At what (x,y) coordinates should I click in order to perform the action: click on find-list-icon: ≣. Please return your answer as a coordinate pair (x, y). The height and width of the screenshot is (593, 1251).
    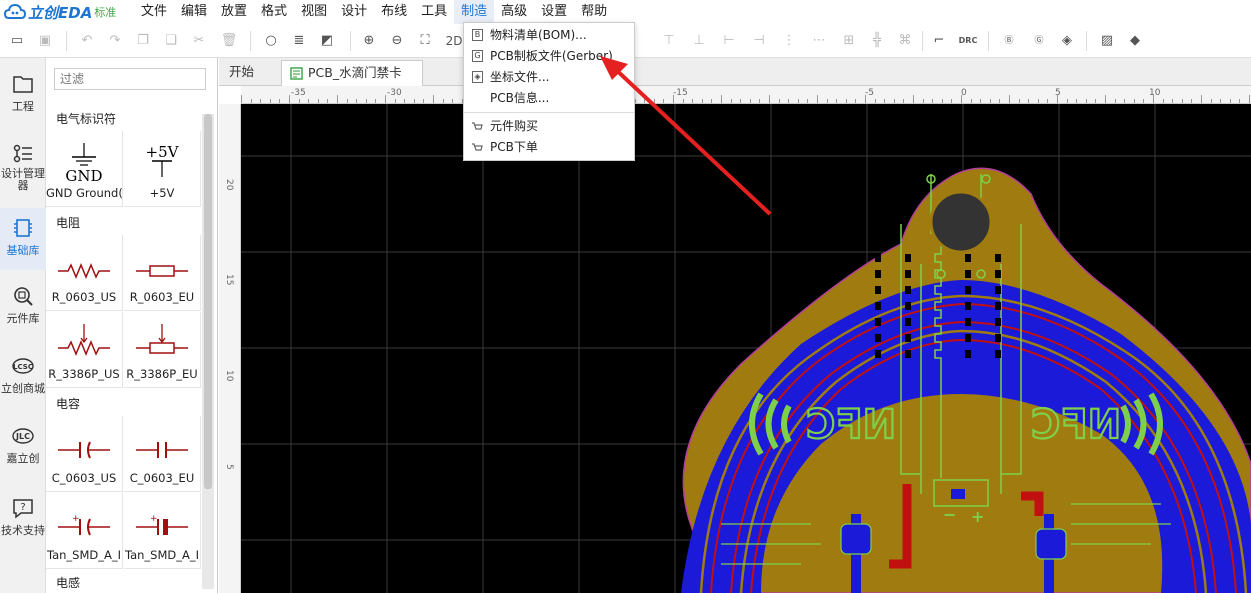
    Looking at the image, I should click on (299, 41).